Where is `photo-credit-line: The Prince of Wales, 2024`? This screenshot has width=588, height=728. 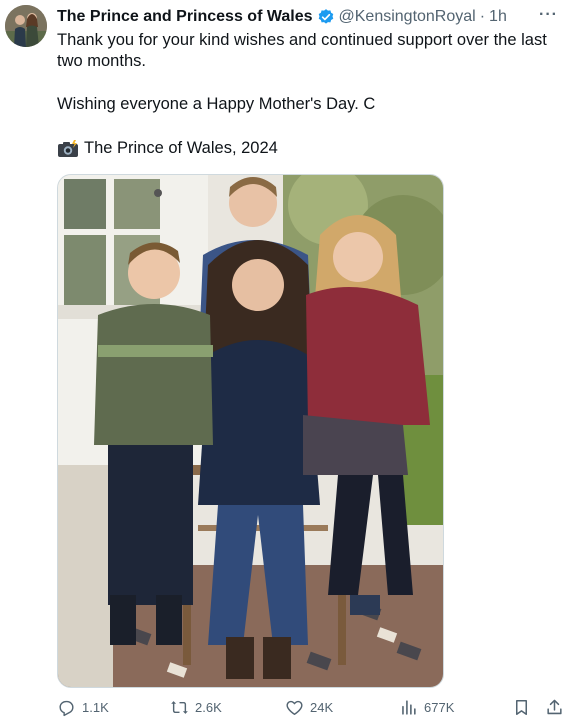
photo-credit-line: The Prince of Wales, 2024 is located at coordinates (167, 148).